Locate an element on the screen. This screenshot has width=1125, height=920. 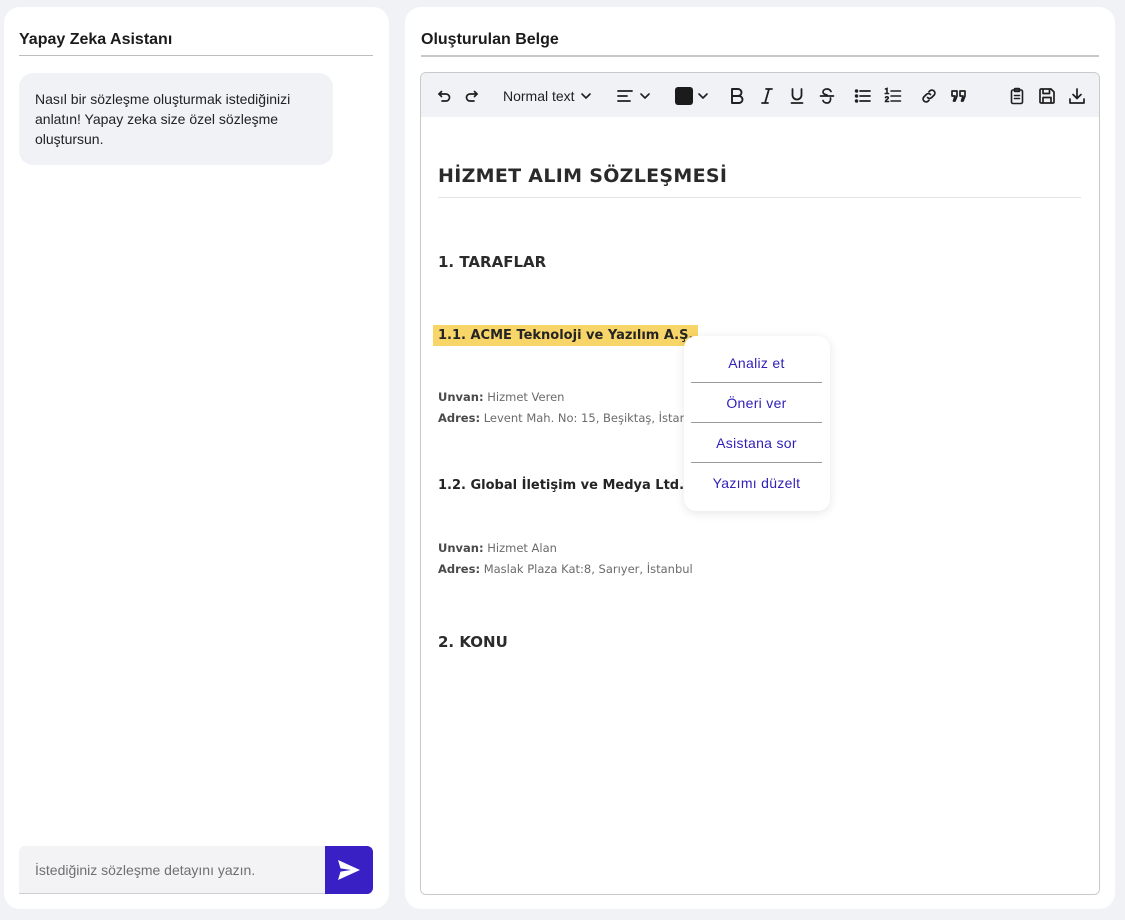
bold-button is located at coordinates (737, 96).